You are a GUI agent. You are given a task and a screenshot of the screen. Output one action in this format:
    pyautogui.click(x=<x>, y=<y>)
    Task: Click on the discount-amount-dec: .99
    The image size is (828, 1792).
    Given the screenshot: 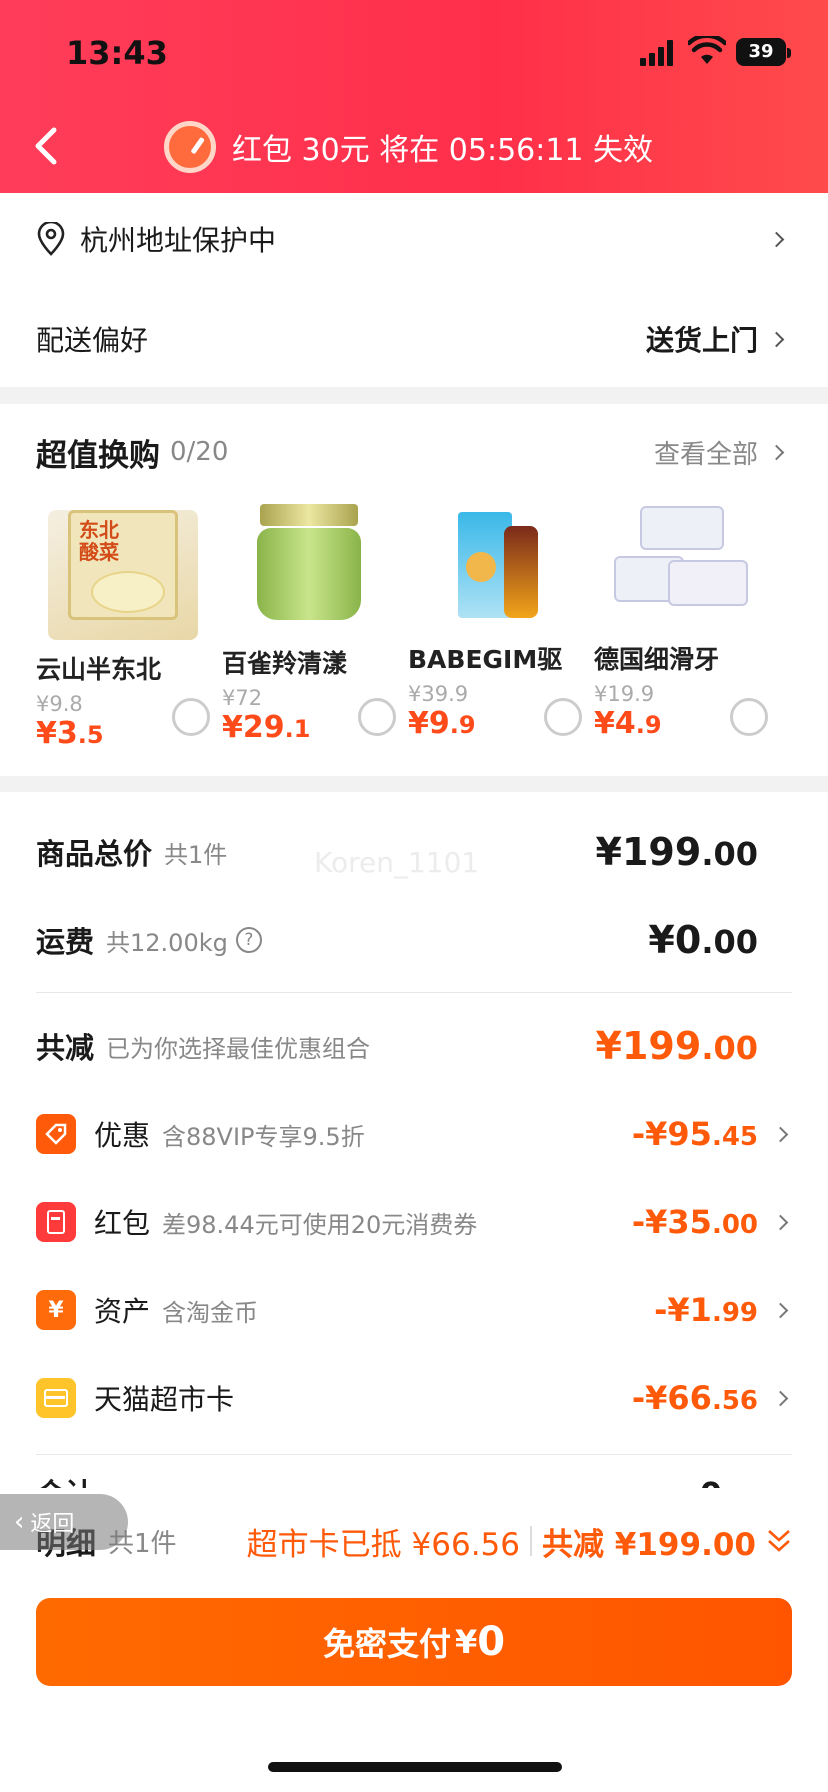 What is the action you would take?
    pyautogui.click(x=734, y=1313)
    